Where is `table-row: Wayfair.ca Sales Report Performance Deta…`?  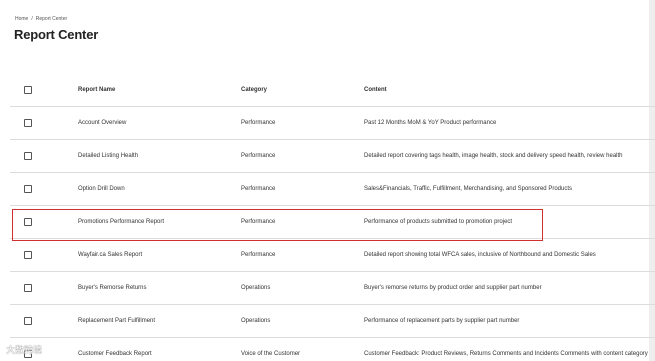
table-row: Wayfair.ca Sales Report Performance Deta… is located at coordinates (332, 255).